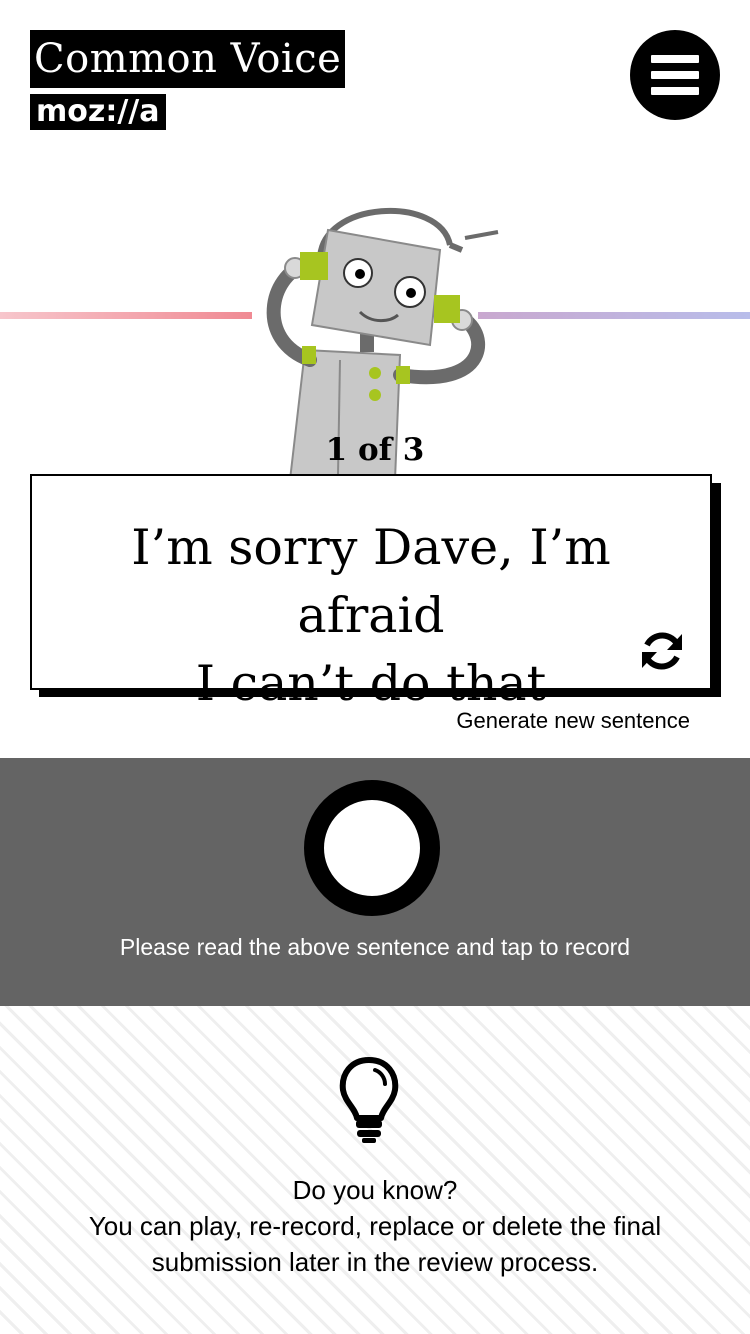  What do you see at coordinates (375, 450) in the screenshot?
I see `sentence-counter: 1 of 3` at bounding box center [375, 450].